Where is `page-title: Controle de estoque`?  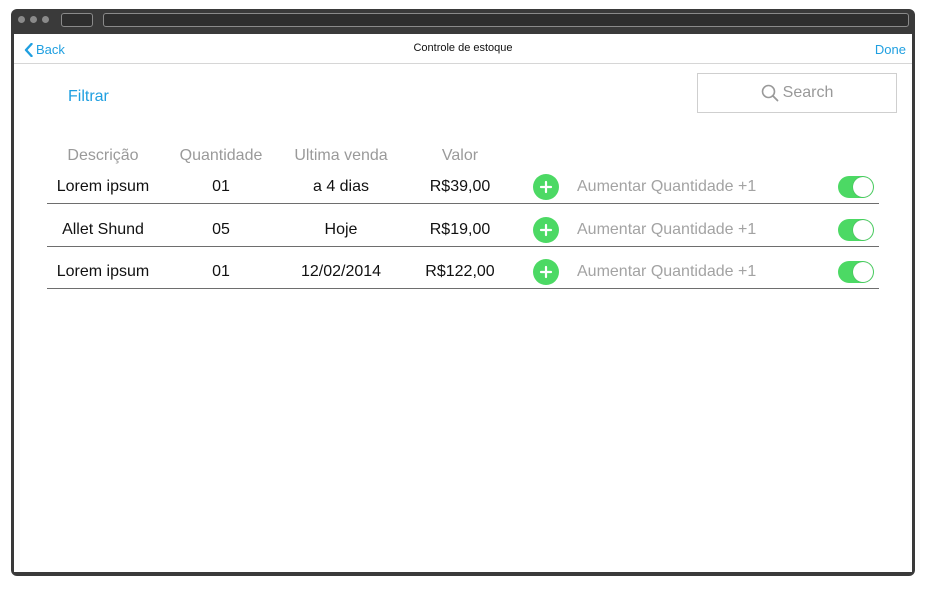
page-title: Controle de estoque is located at coordinates (463, 48).